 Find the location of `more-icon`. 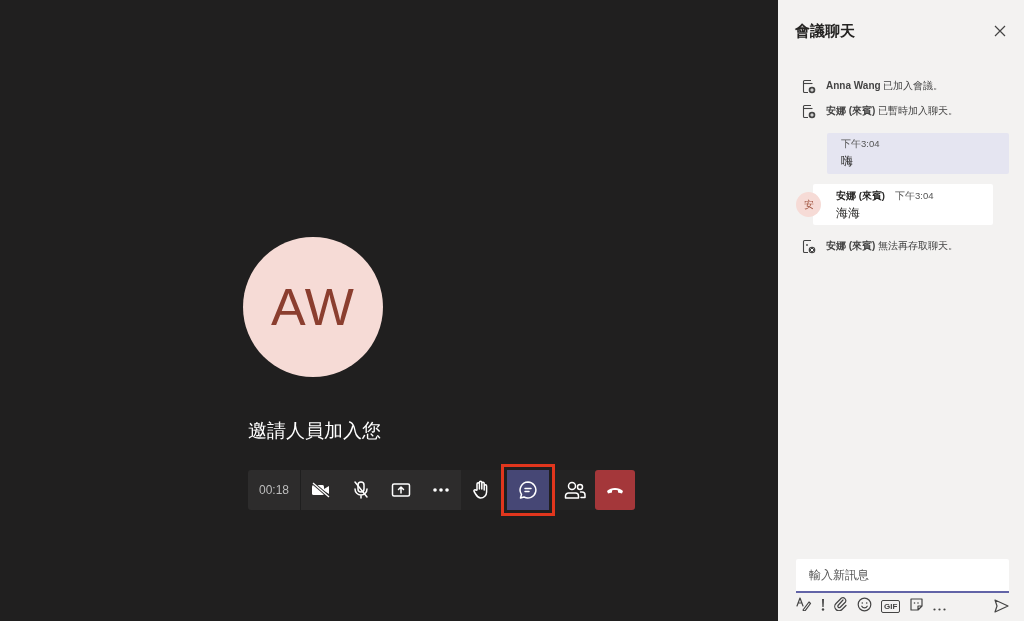

more-icon is located at coordinates (441, 490).